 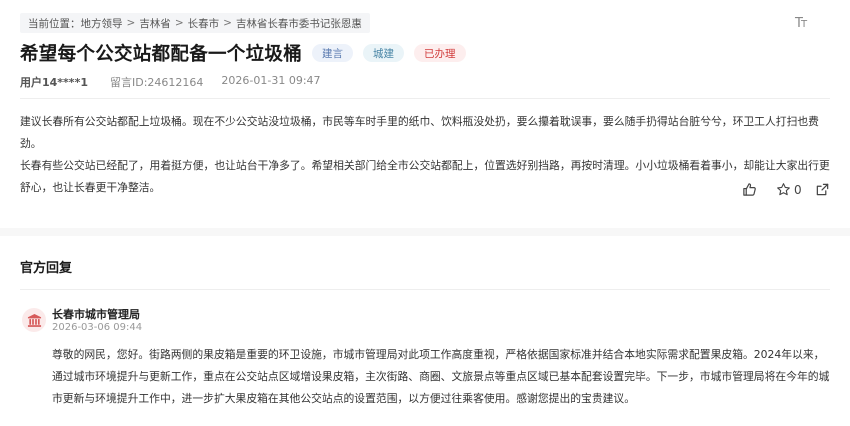 What do you see at coordinates (54, 82) in the screenshot?
I see `author-name: 用户14****1` at bounding box center [54, 82].